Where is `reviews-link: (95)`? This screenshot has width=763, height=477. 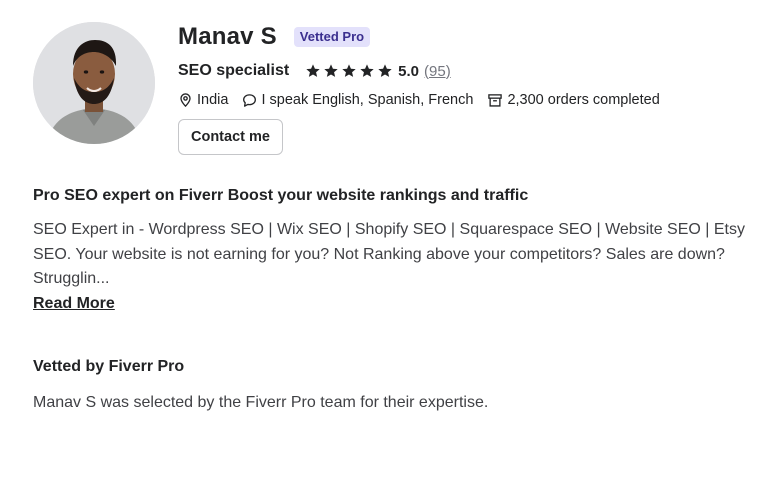
reviews-link: (95) is located at coordinates (437, 71).